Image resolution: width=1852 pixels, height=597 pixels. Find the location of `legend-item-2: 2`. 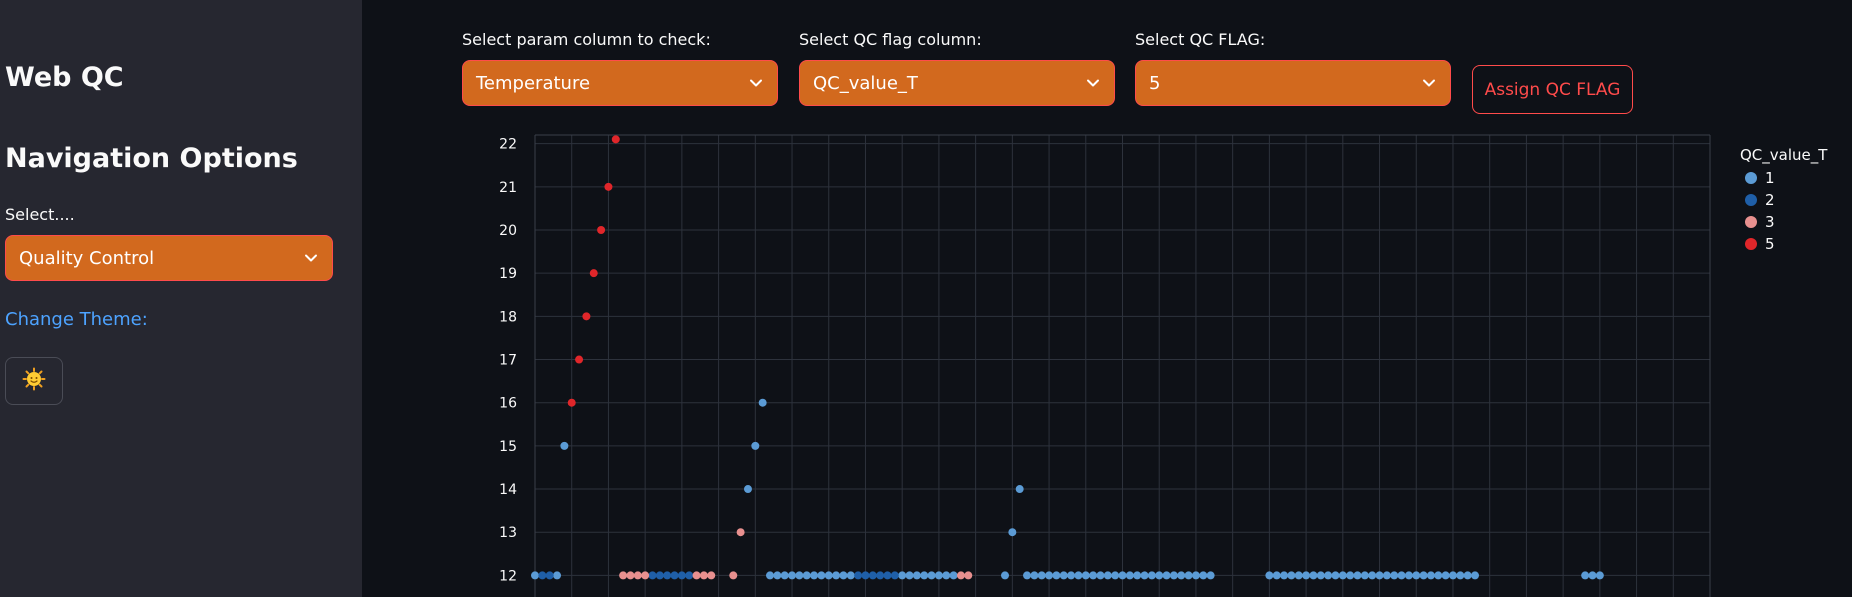

legend-item-2: 2 is located at coordinates (1783, 200).